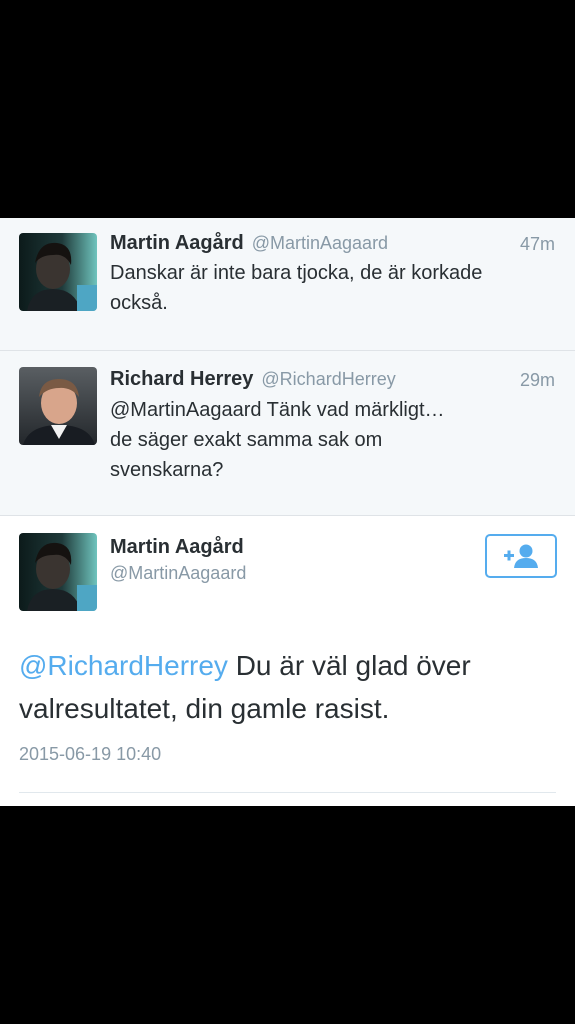 Image resolution: width=575 pixels, height=1024 pixels. What do you see at coordinates (249, 243) in the screenshot?
I see `author-name: Martin Aagård @MartinAagaard` at bounding box center [249, 243].